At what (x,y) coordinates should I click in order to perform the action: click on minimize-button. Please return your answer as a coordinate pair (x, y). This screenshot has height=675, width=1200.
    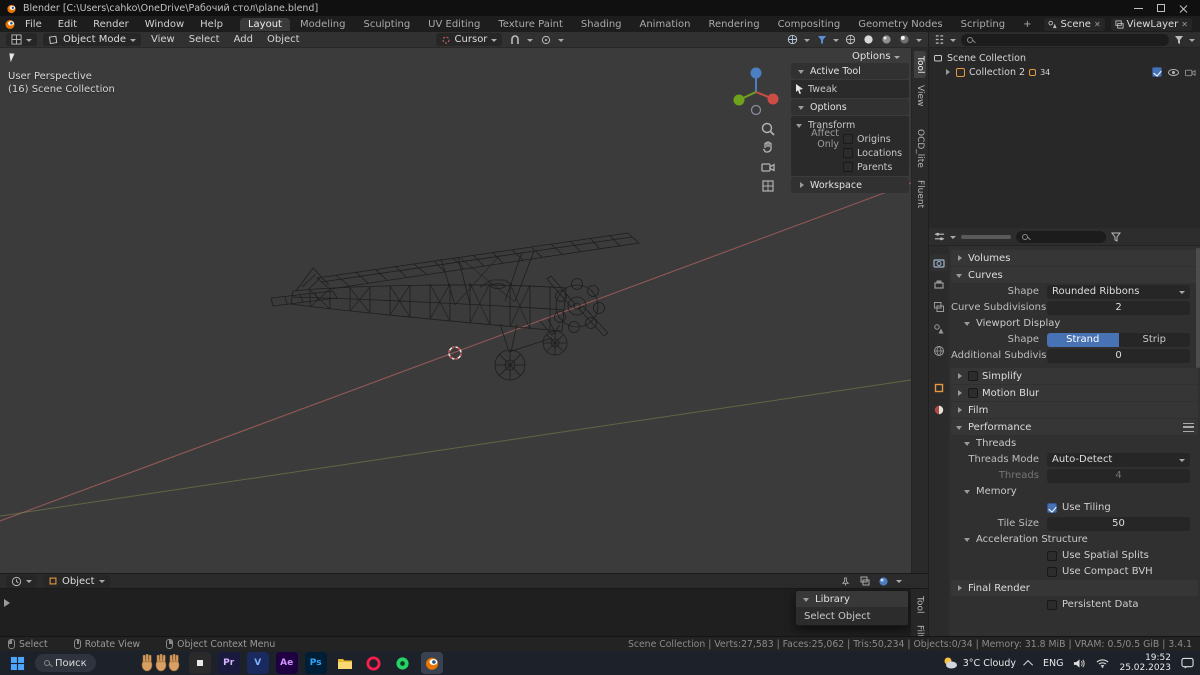
    Looking at the image, I should click on (1138, 8).